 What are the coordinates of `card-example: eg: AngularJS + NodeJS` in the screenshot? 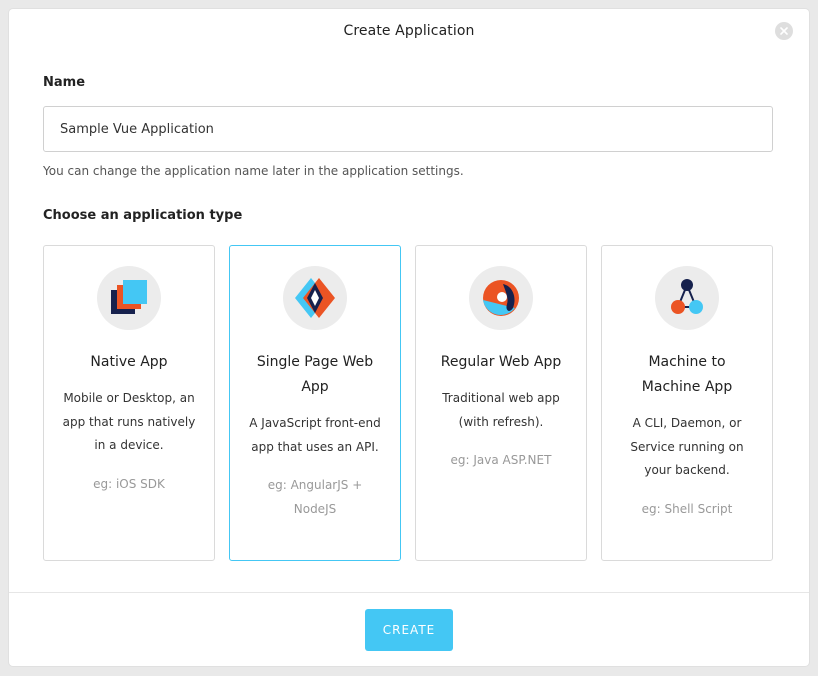 It's located at (315, 497).